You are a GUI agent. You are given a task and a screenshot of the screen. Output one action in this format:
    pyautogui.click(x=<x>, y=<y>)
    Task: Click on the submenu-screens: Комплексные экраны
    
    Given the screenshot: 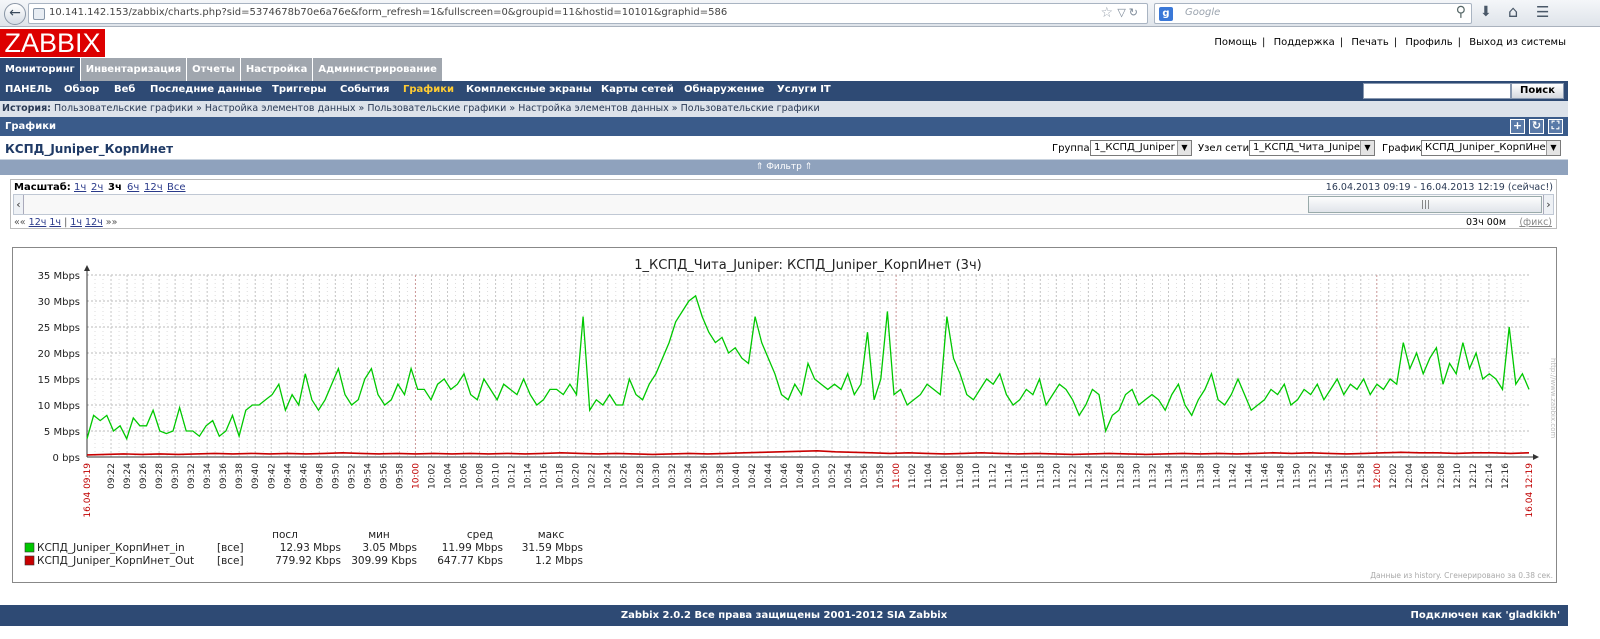 What is the action you would take?
    pyautogui.click(x=529, y=89)
    